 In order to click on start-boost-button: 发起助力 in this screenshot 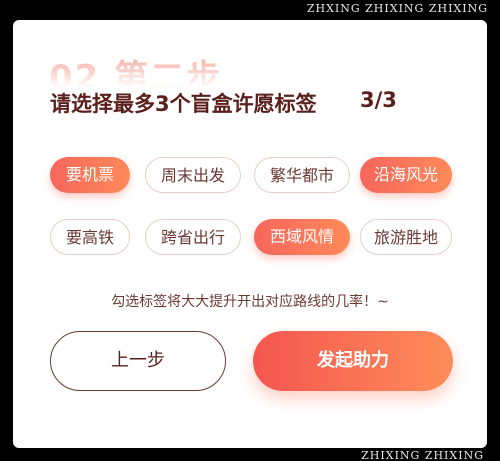, I will do `click(353, 361)`.